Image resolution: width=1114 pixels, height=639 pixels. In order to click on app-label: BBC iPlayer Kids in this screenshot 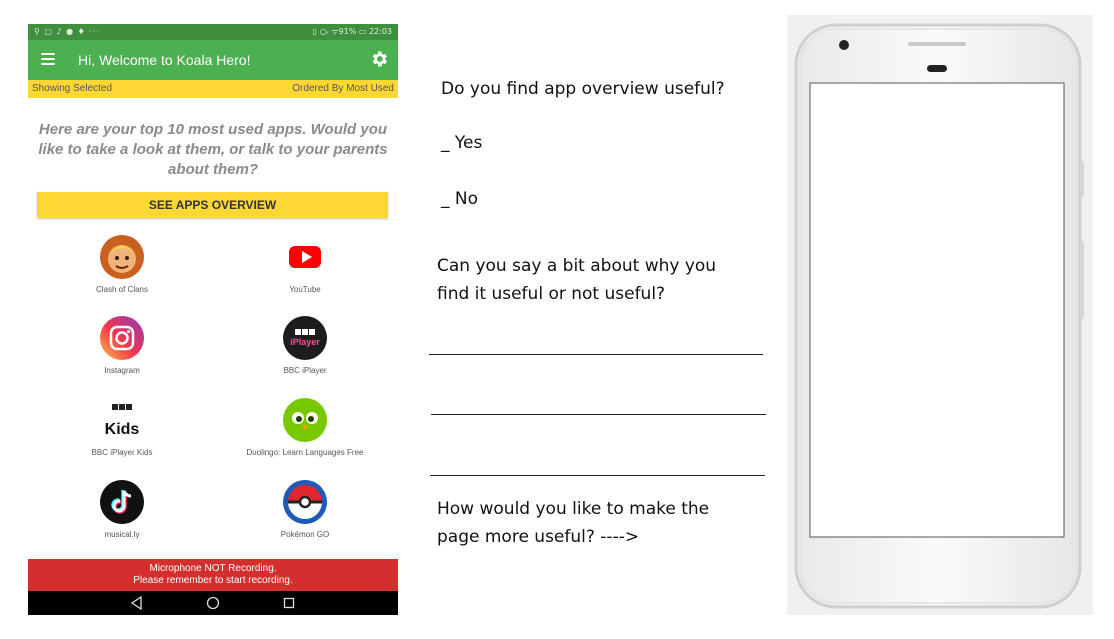, I will do `click(122, 452)`.